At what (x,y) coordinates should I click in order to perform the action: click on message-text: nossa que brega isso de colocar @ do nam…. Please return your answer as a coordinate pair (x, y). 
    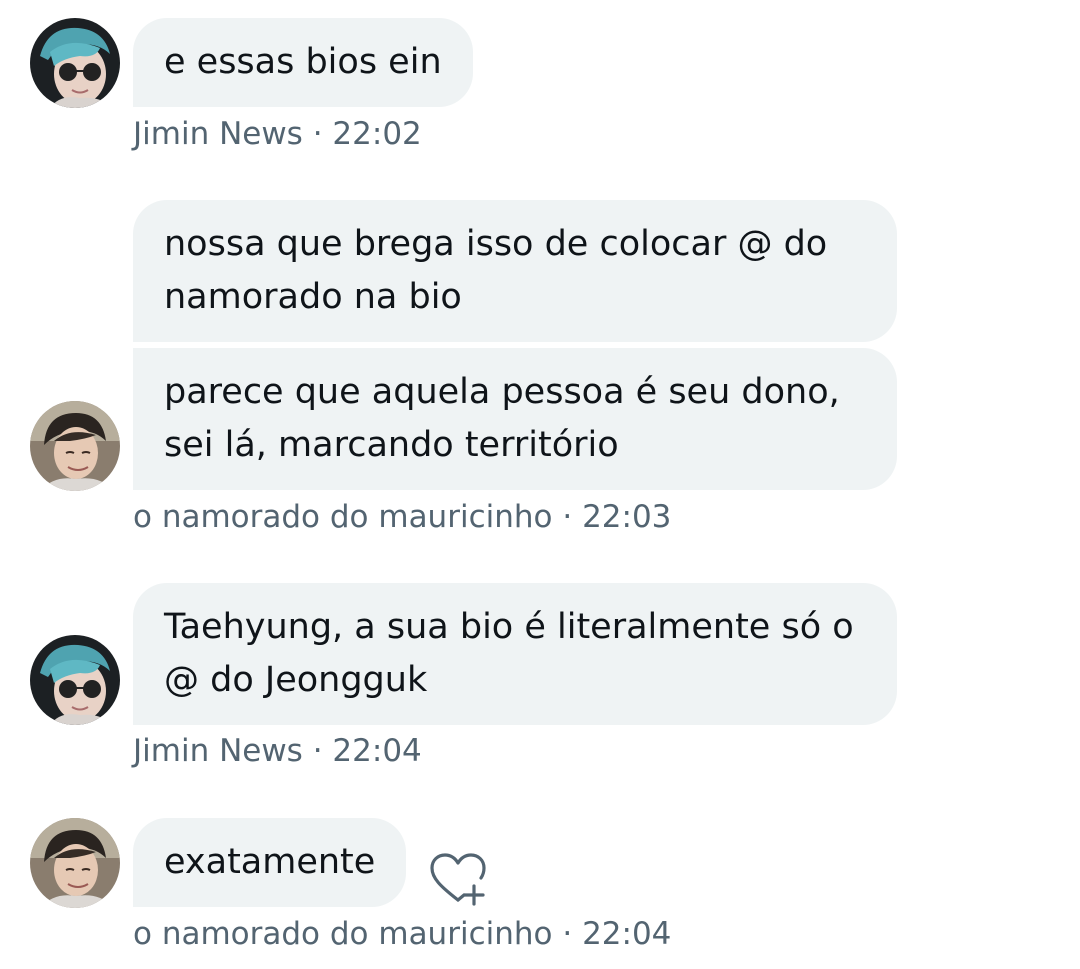
    Looking at the image, I should click on (496, 270).